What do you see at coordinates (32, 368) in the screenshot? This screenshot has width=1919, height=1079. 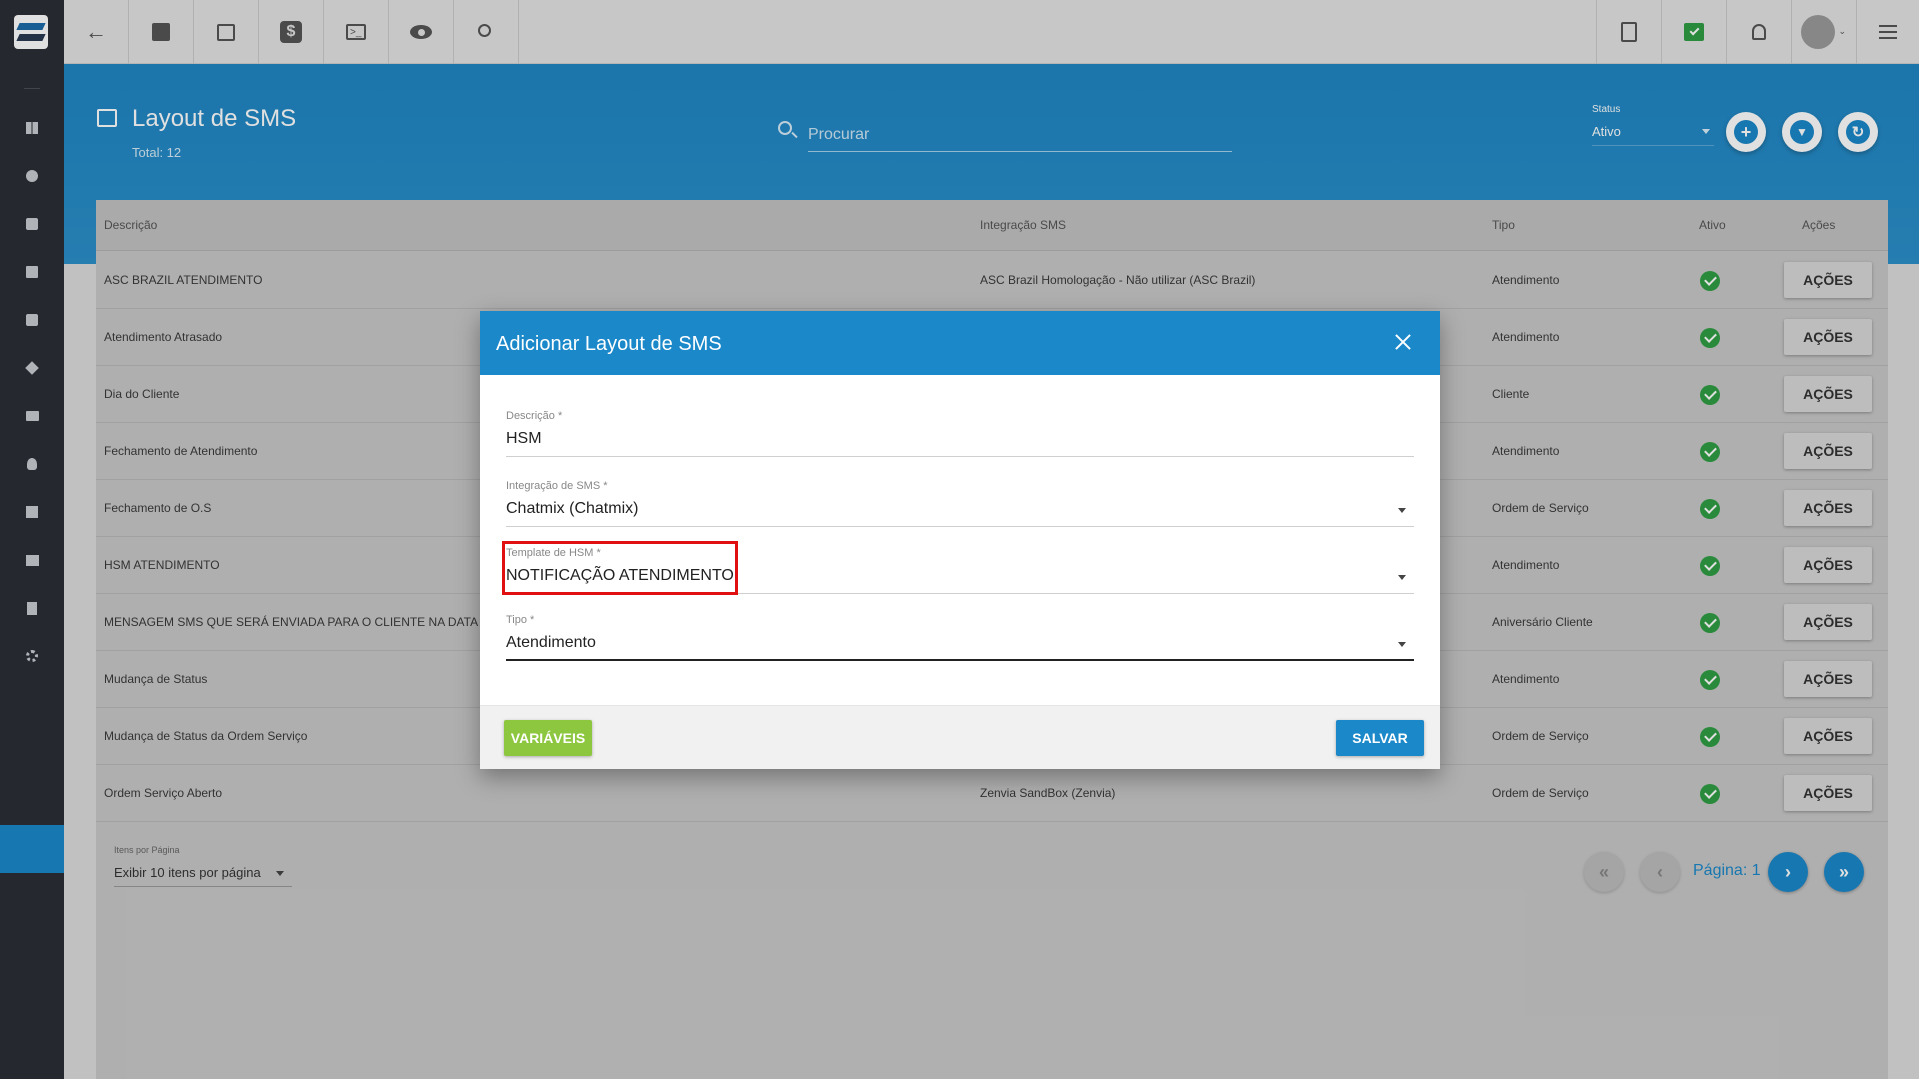 I see `box-icon` at bounding box center [32, 368].